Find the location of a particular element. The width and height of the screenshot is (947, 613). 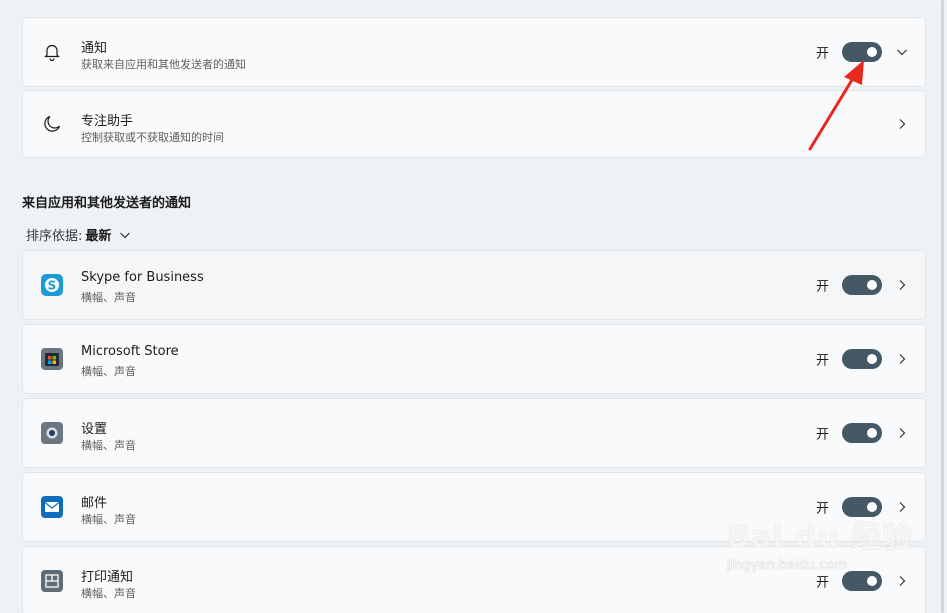

sort-value: 最新 is located at coordinates (98, 236).